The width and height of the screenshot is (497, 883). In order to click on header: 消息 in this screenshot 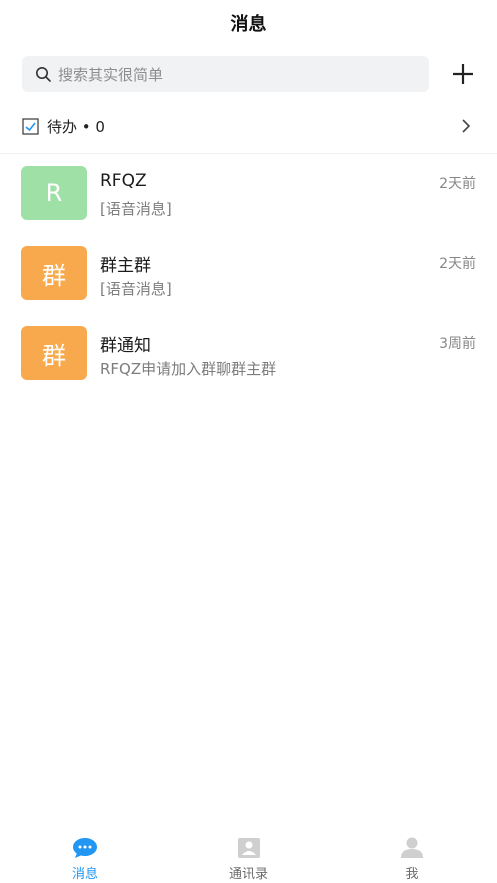, I will do `click(248, 23)`.